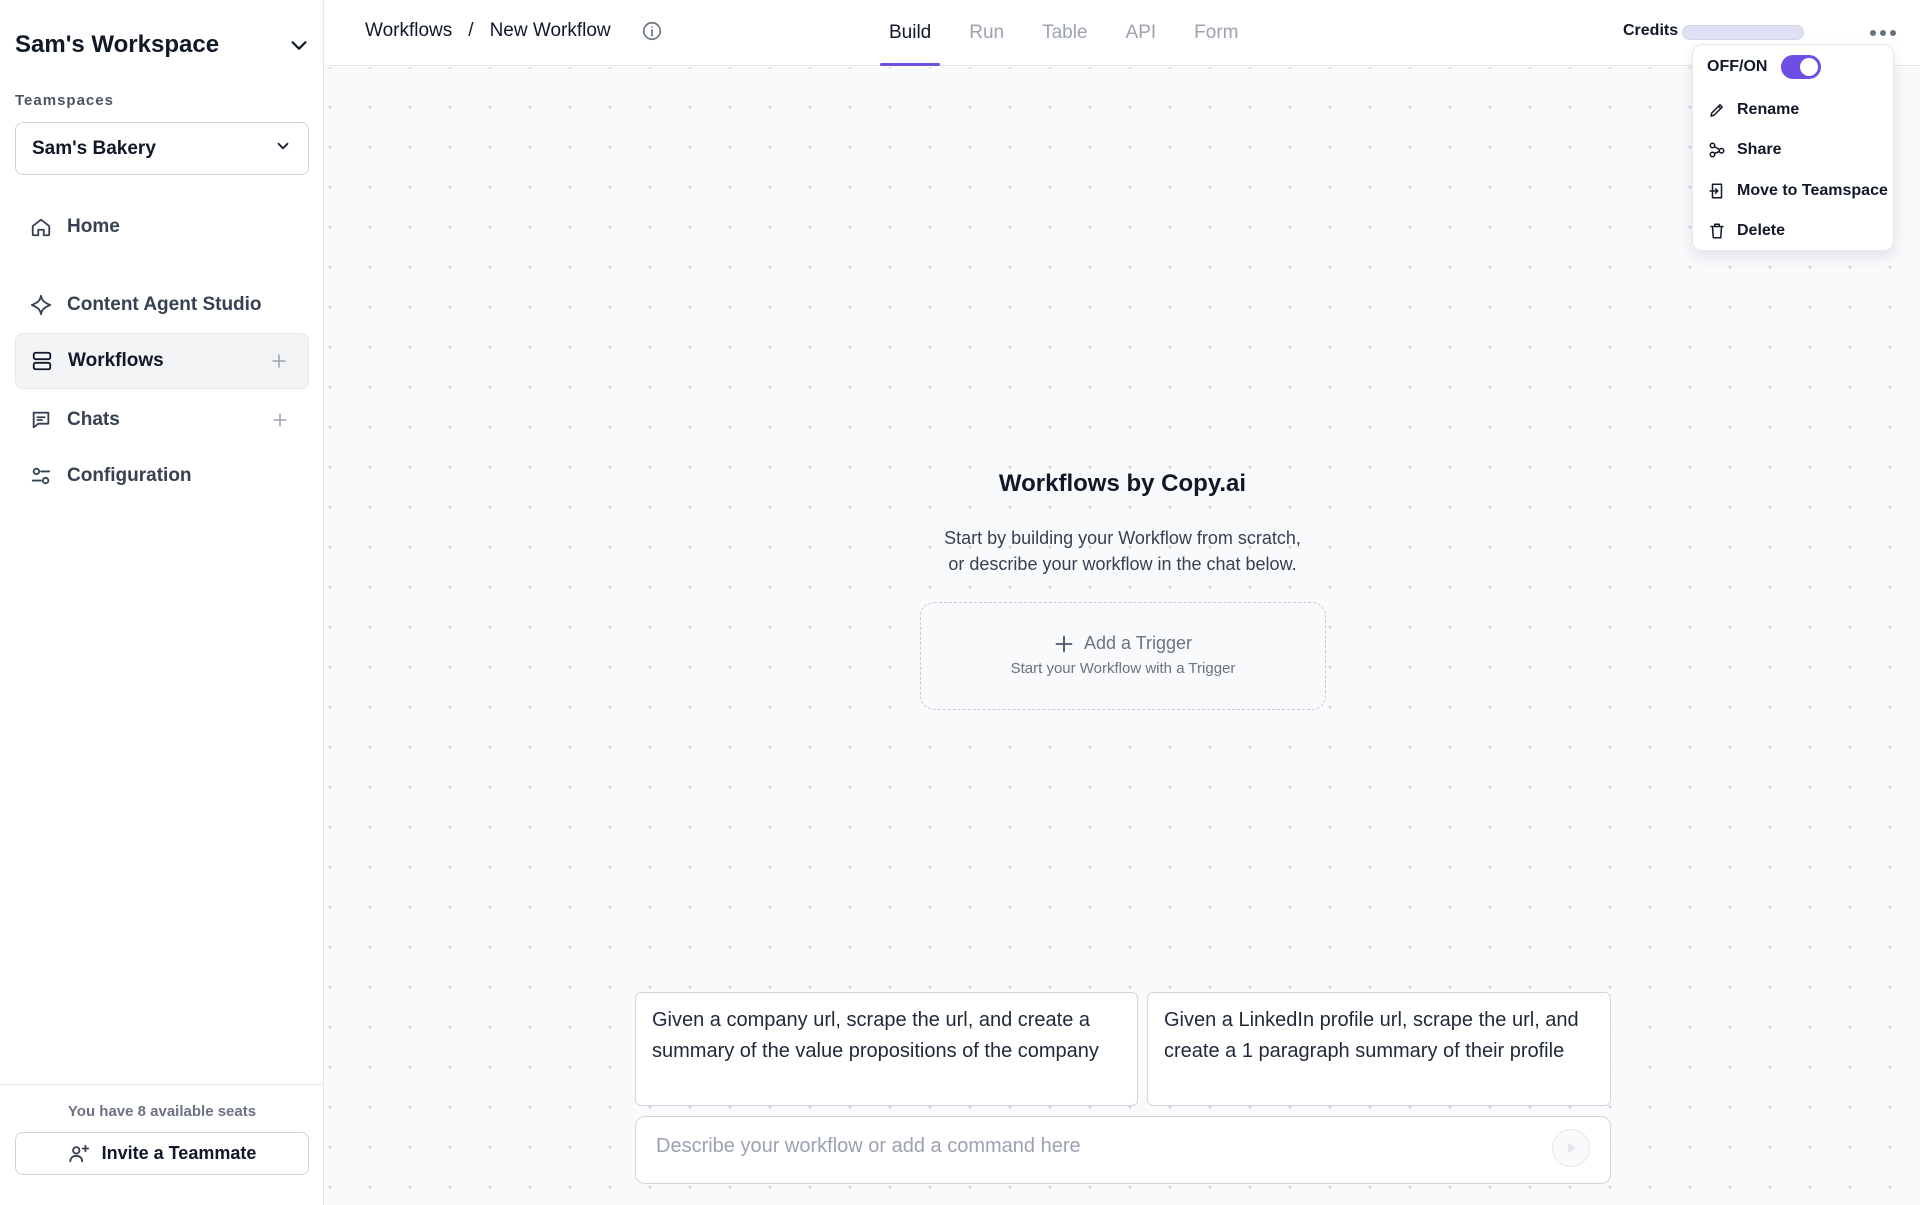  What do you see at coordinates (93, 226) in the screenshot?
I see `sidebar-item-label: Home` at bounding box center [93, 226].